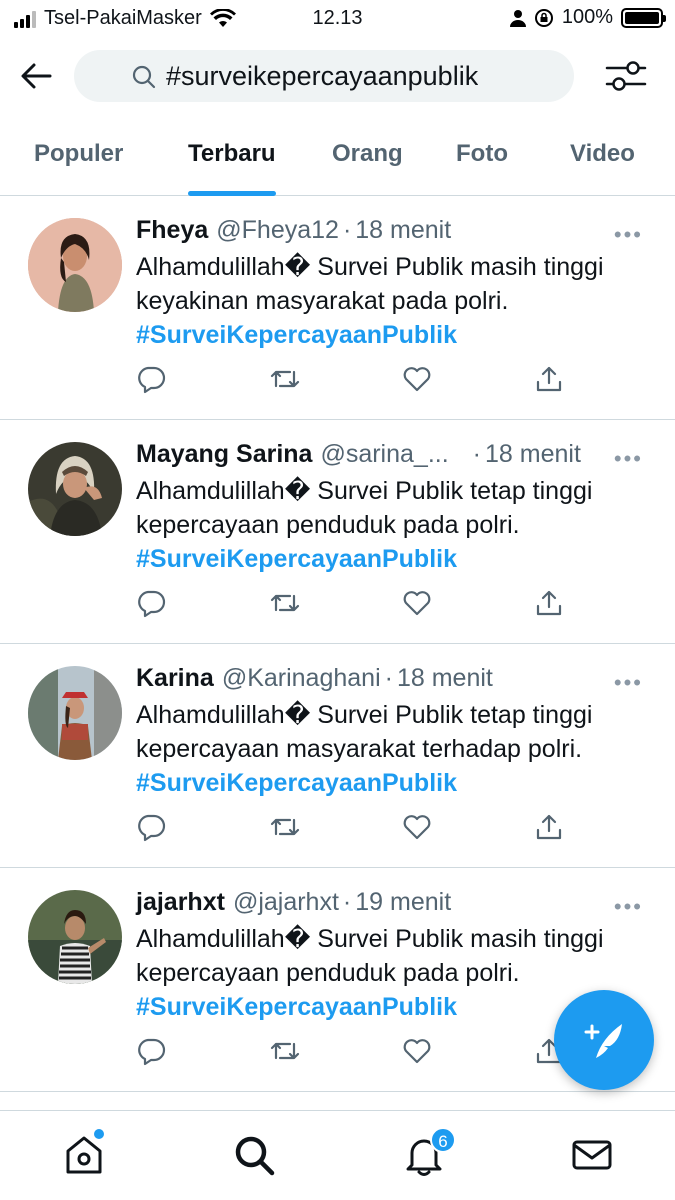  Describe the element at coordinates (482, 168) in the screenshot. I see `tab-foto: Foto` at that location.